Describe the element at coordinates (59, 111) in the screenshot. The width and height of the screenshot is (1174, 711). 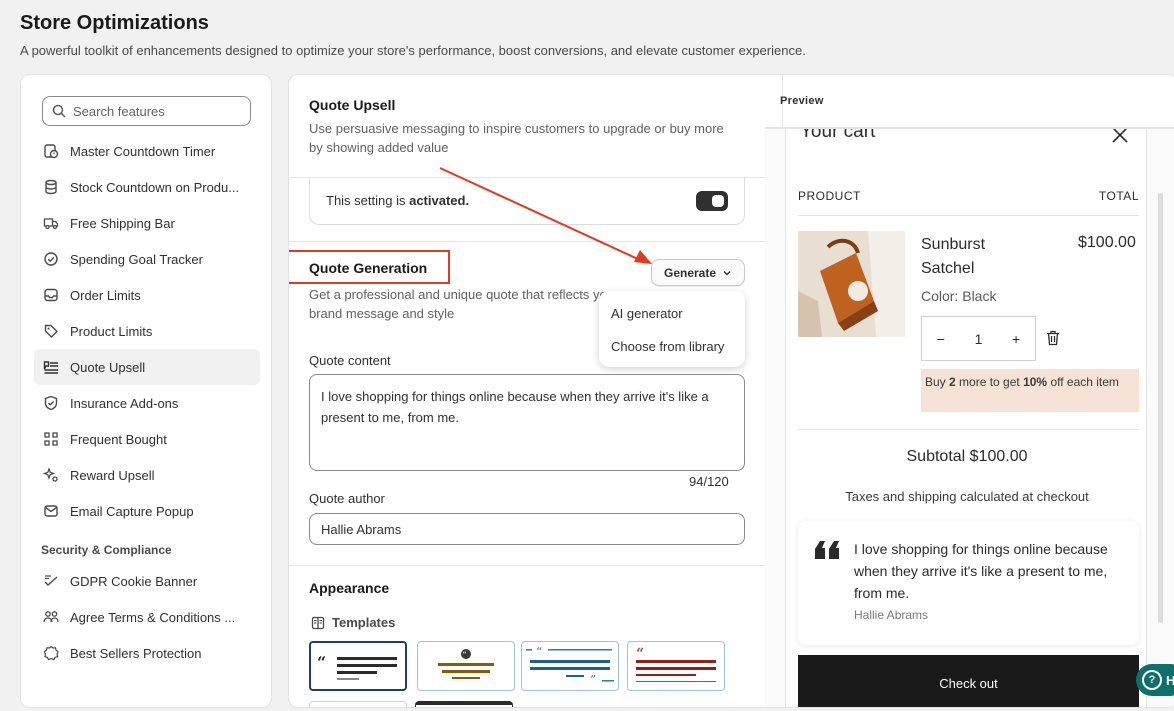
I see `search-icon` at that location.